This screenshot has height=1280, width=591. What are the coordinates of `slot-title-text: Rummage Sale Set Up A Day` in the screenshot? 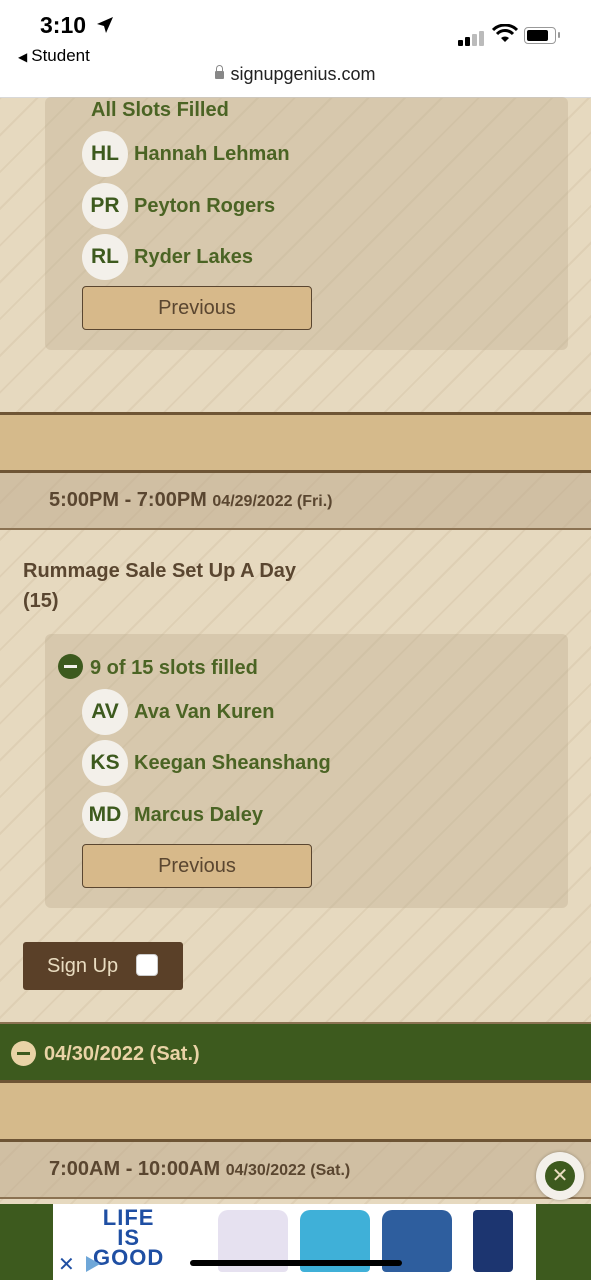 It's located at (160, 571).